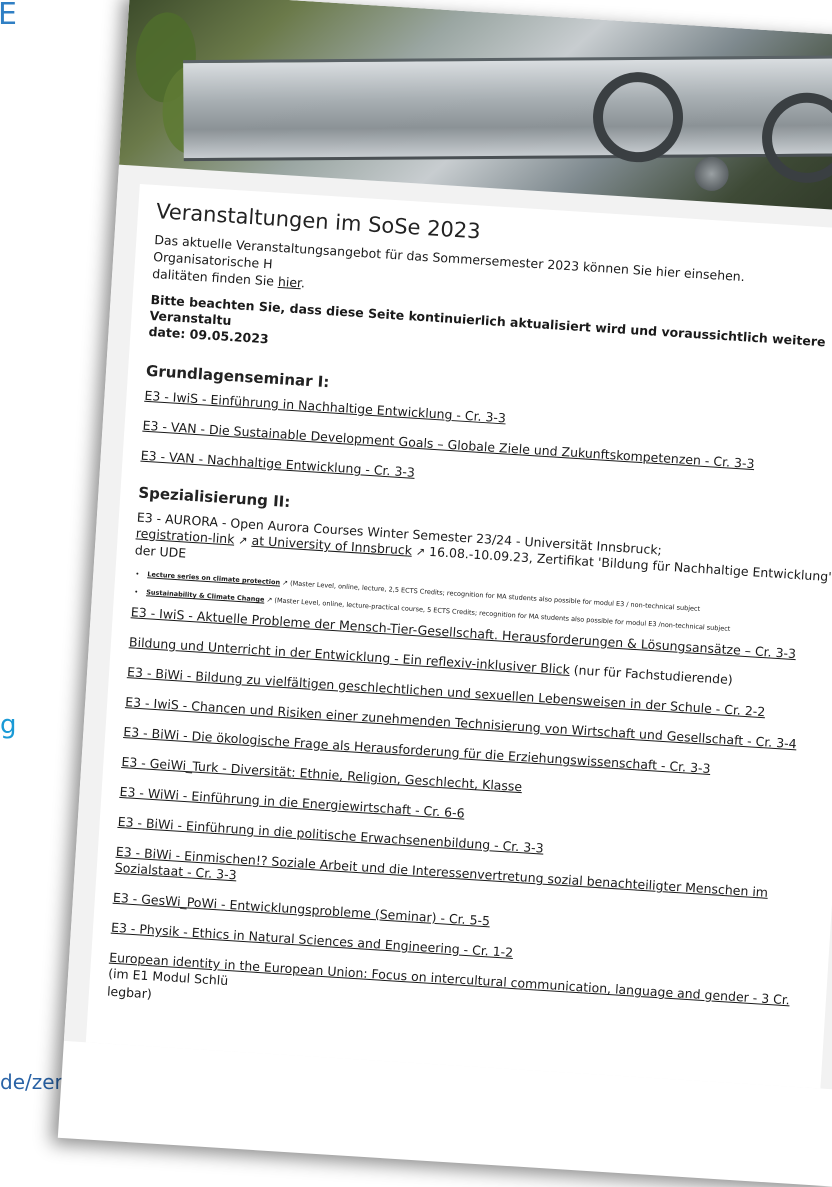  What do you see at coordinates (8, 725) in the screenshot?
I see `slide-fragment-mid: g` at bounding box center [8, 725].